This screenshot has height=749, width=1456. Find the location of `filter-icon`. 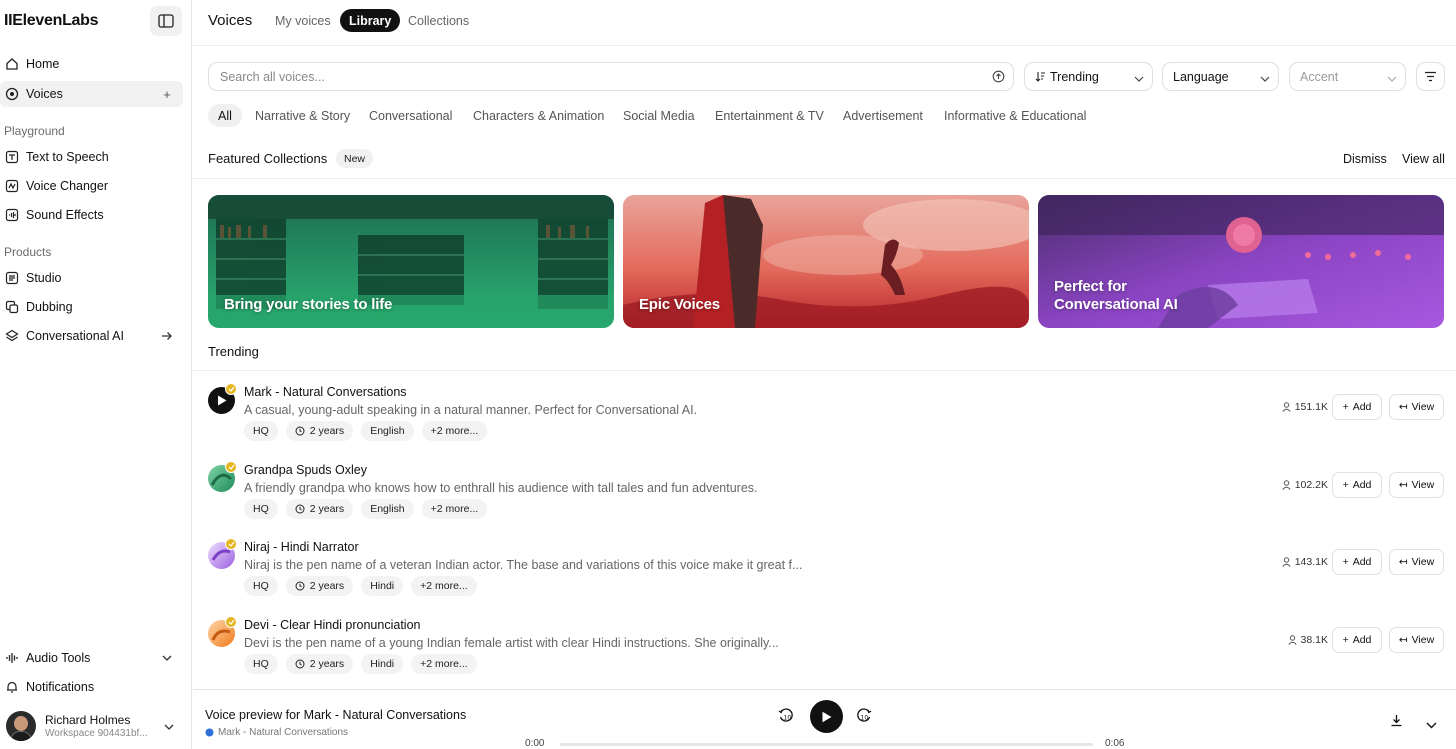

filter-icon is located at coordinates (1430, 76).